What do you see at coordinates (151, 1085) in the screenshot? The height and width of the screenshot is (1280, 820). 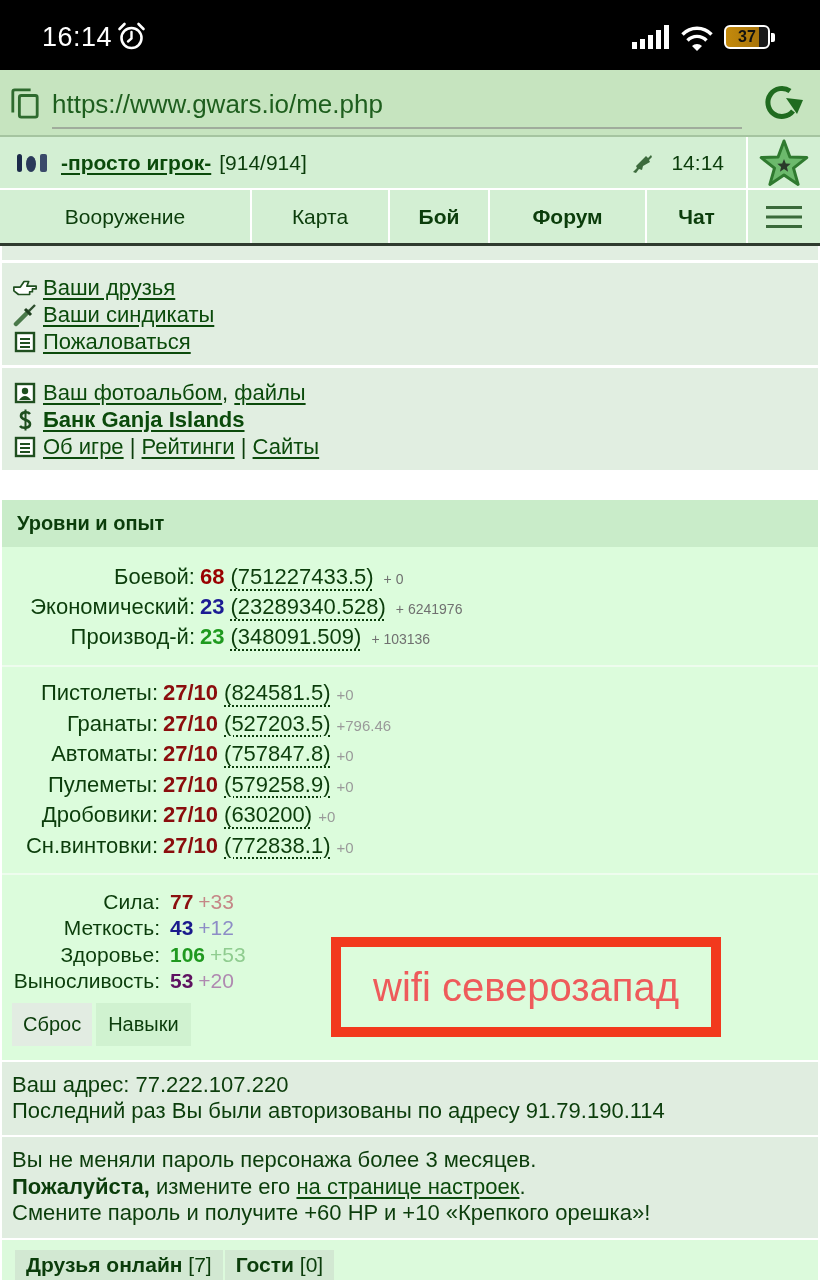 I see `address-text: Ваш адрес: 77.222.107.220` at bounding box center [151, 1085].